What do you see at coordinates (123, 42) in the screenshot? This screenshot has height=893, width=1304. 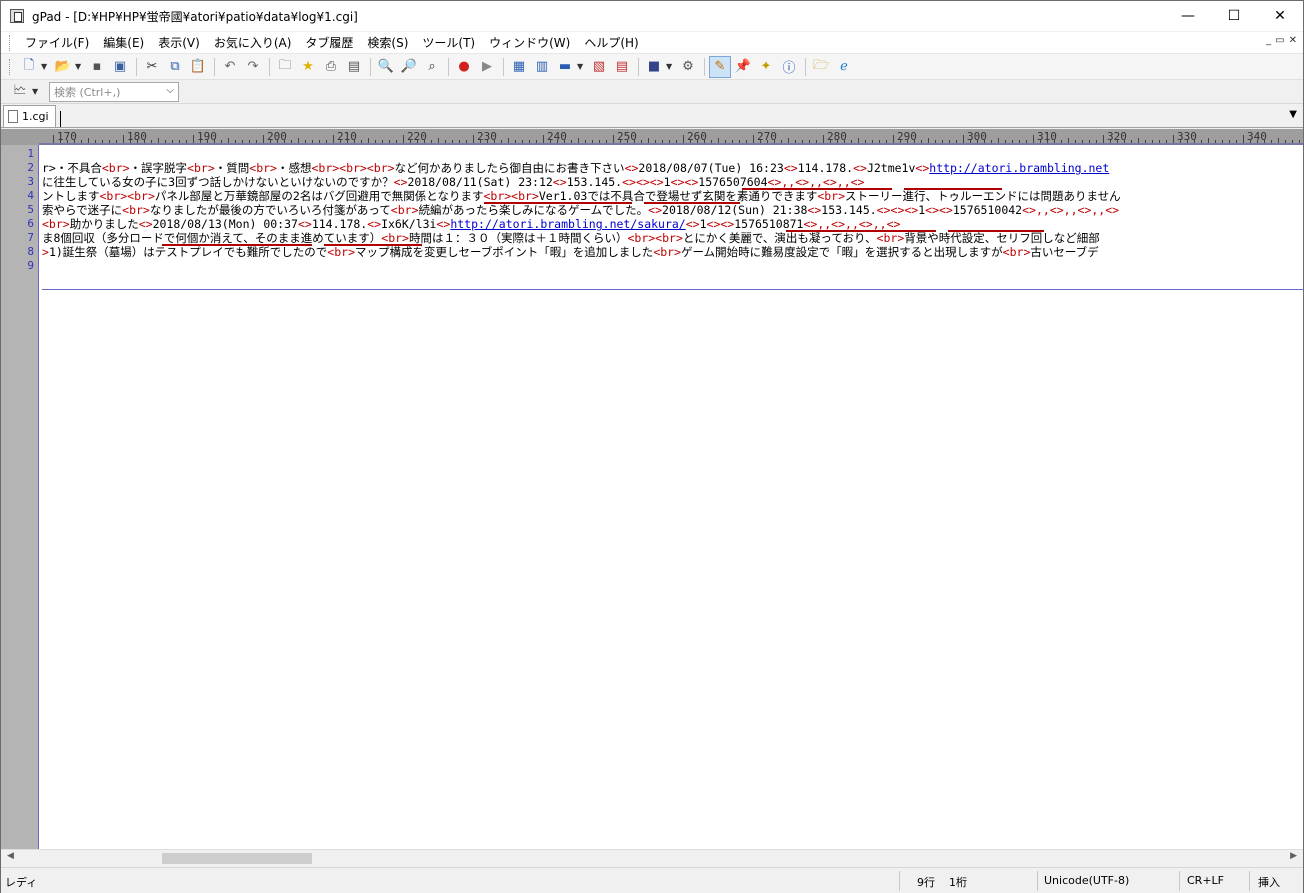 I see `menu-edit: 編集(E)` at bounding box center [123, 42].